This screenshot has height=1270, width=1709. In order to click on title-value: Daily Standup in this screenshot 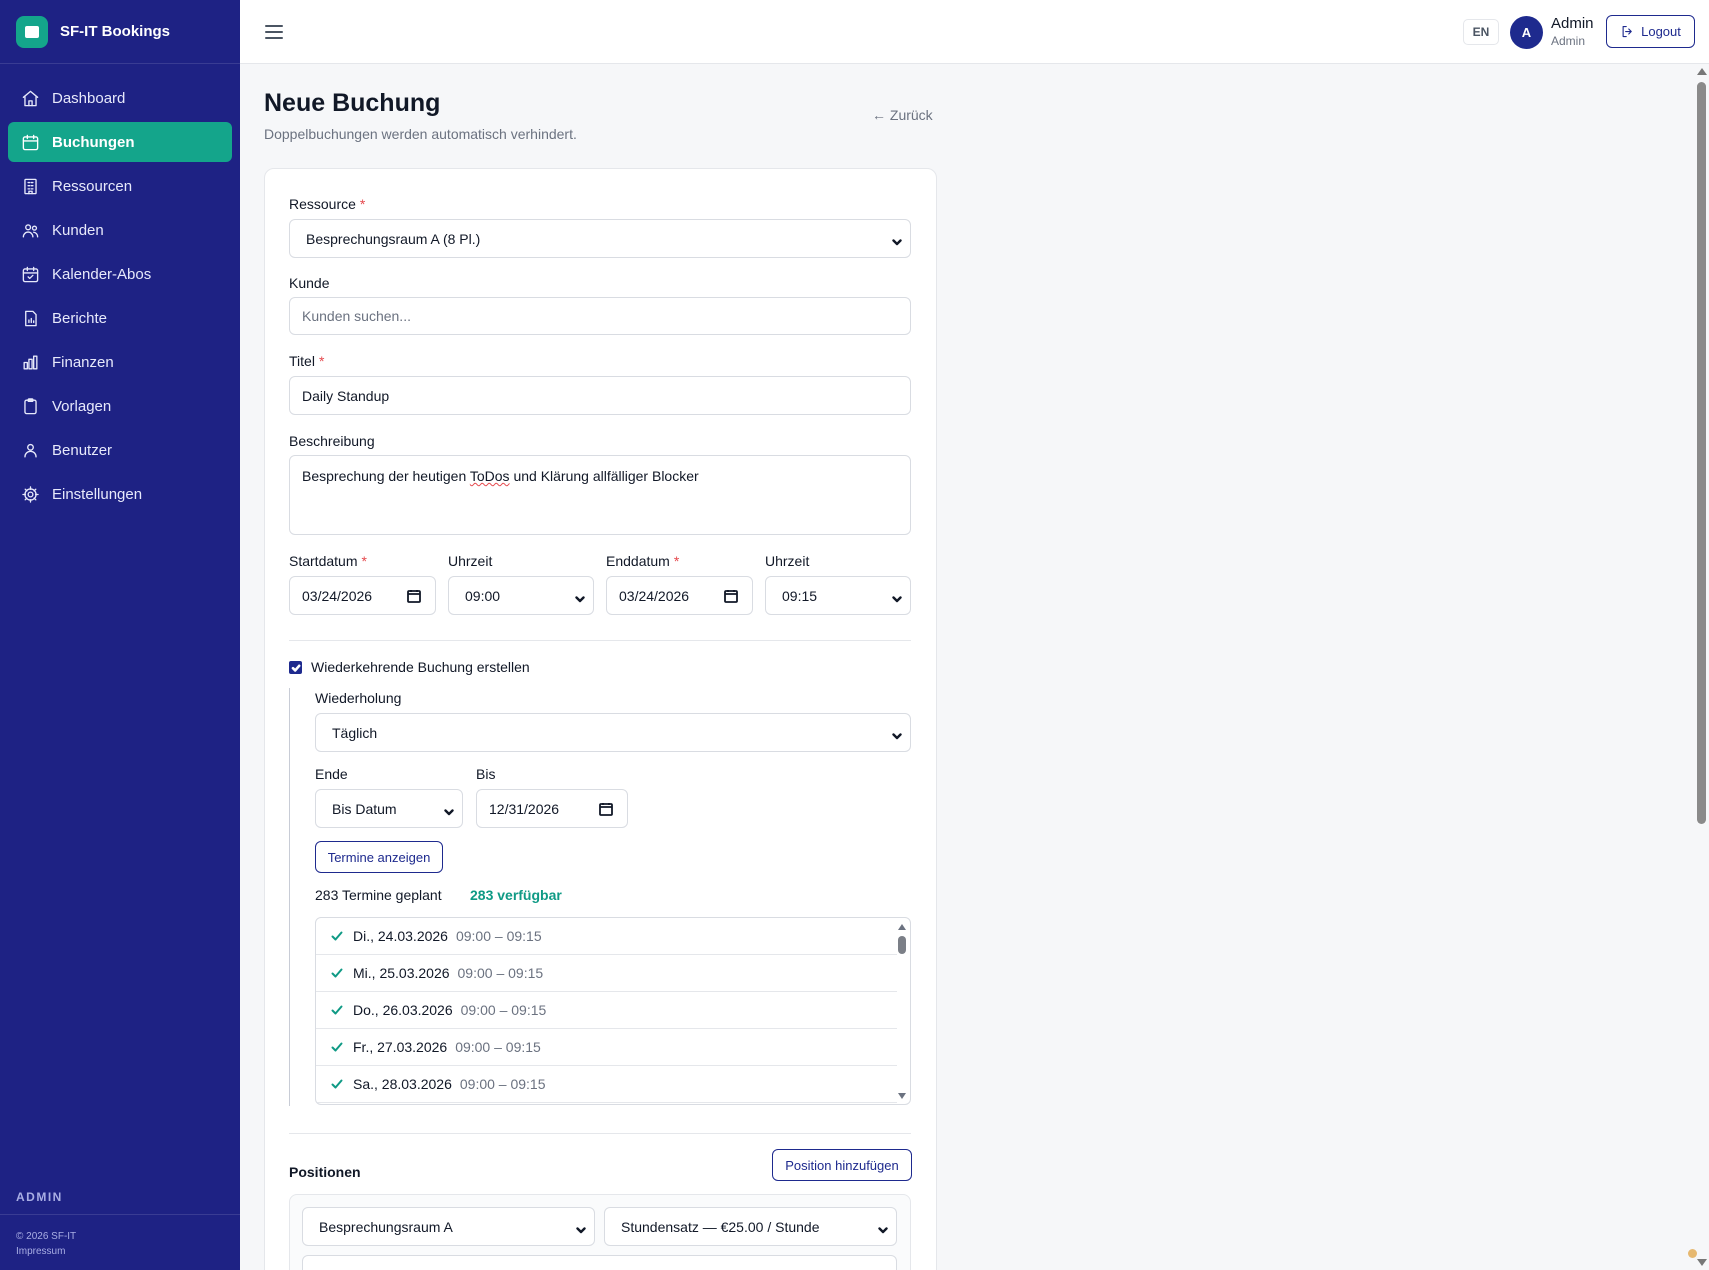, I will do `click(346, 395)`.